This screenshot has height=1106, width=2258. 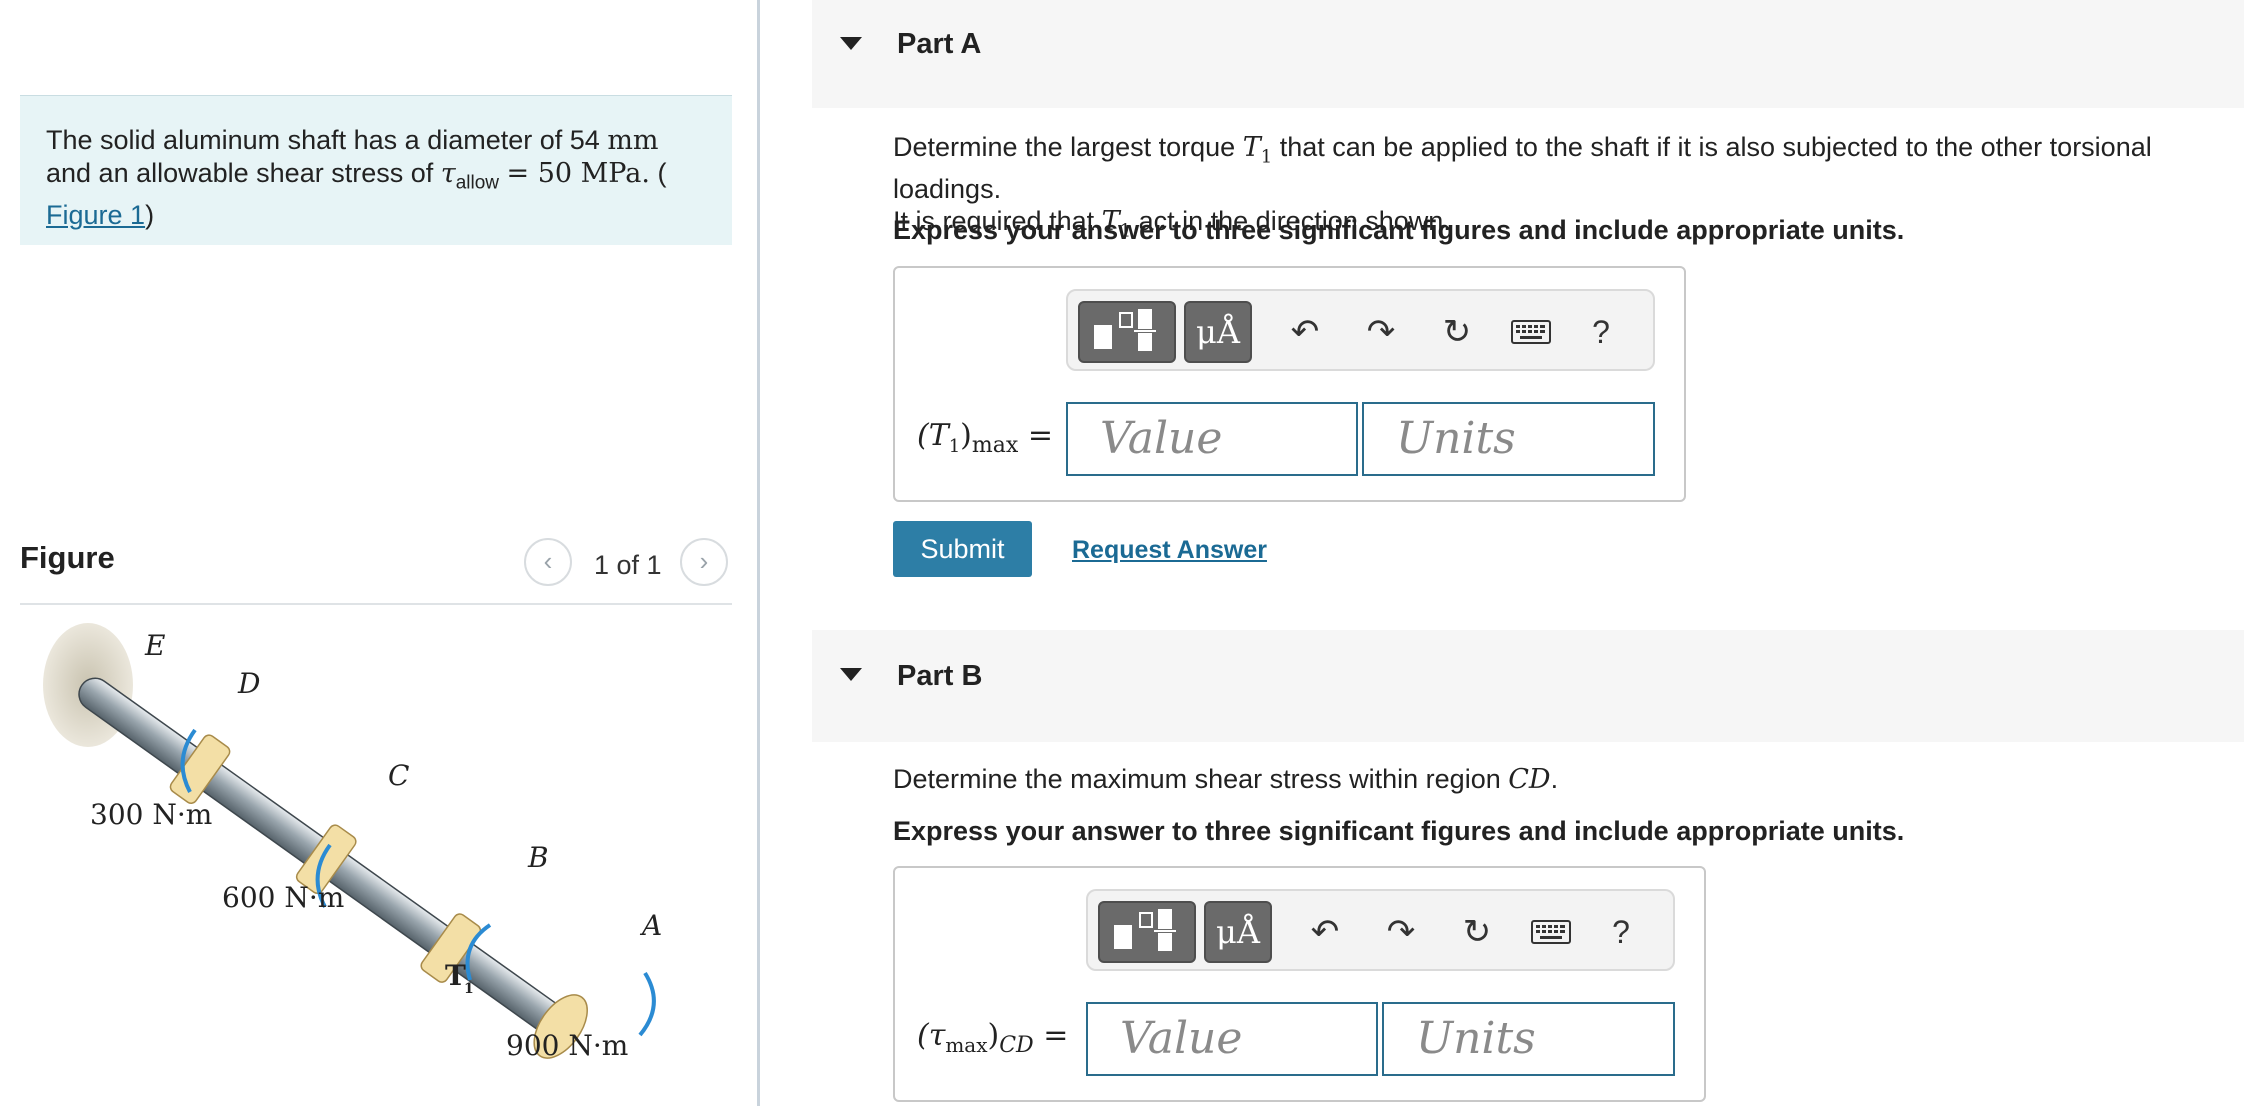 What do you see at coordinates (455, 975) in the screenshot?
I see `label-T1: T` at bounding box center [455, 975].